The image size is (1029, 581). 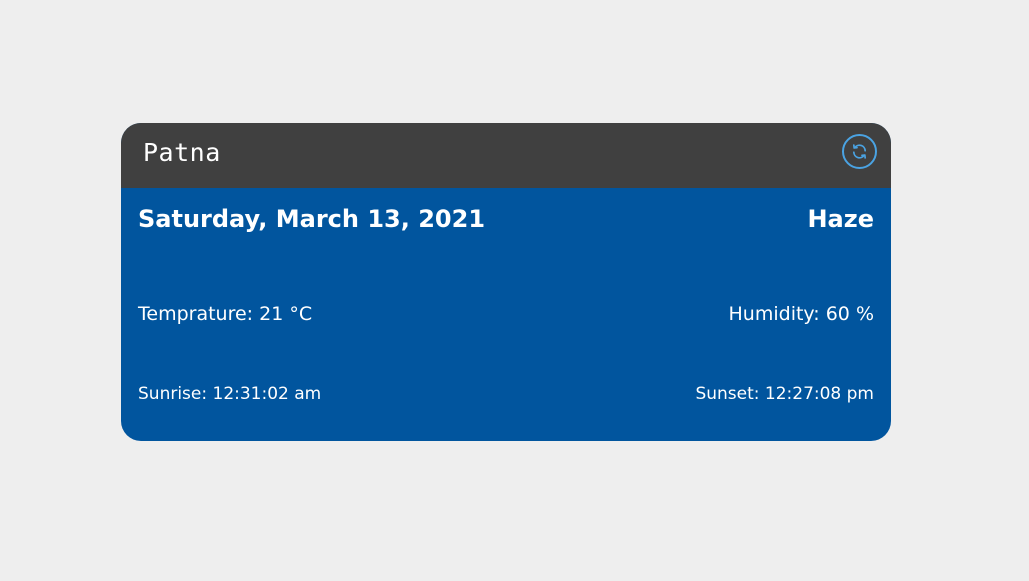 What do you see at coordinates (312, 219) in the screenshot?
I see `date-label: Saturday, March 13, 2021` at bounding box center [312, 219].